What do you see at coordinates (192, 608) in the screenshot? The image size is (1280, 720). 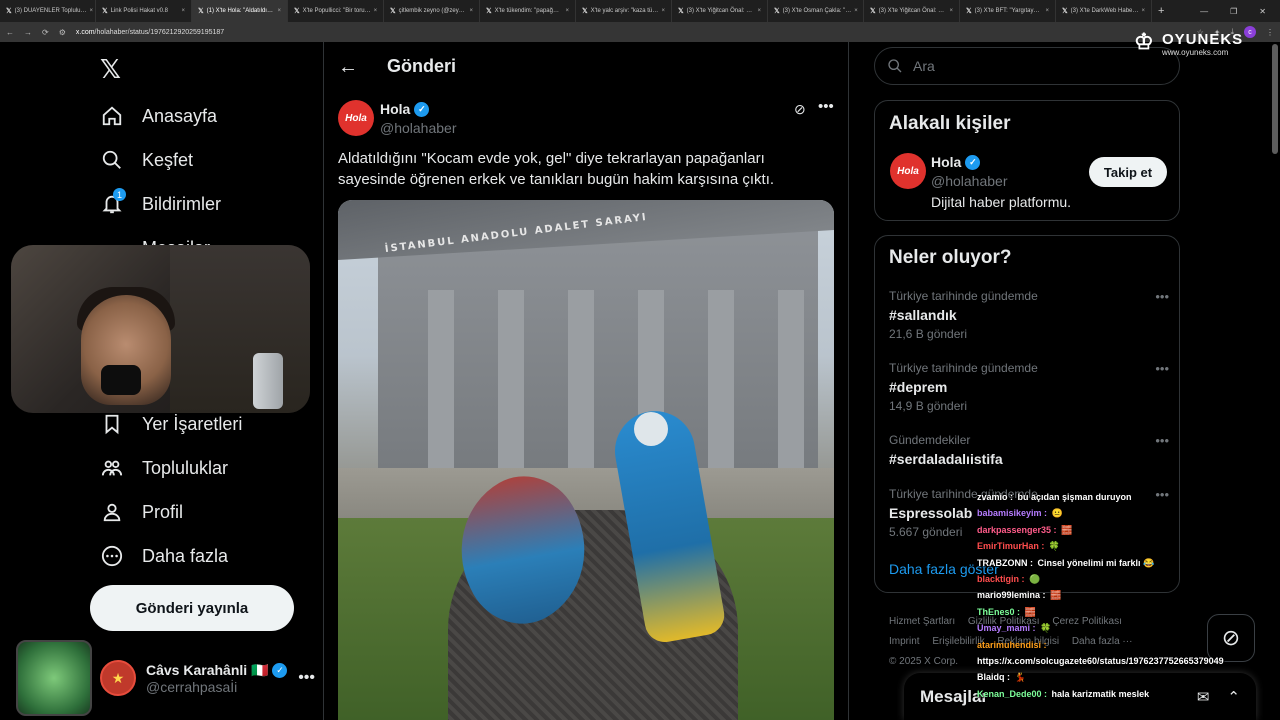 I see `post-button: Gönderi yayınla` at bounding box center [192, 608].